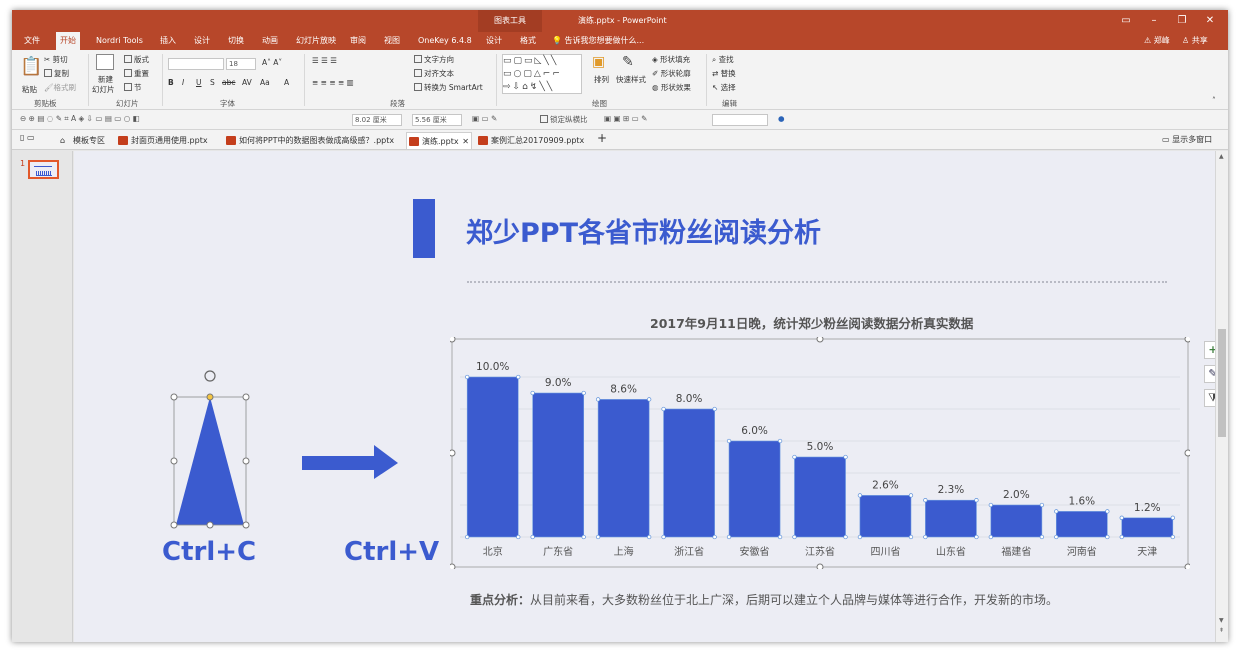 The height and width of the screenshot is (652, 1240). What do you see at coordinates (439, 140) in the screenshot?
I see `tab-doc-practice: 演练.pptx ✕` at bounding box center [439, 140].